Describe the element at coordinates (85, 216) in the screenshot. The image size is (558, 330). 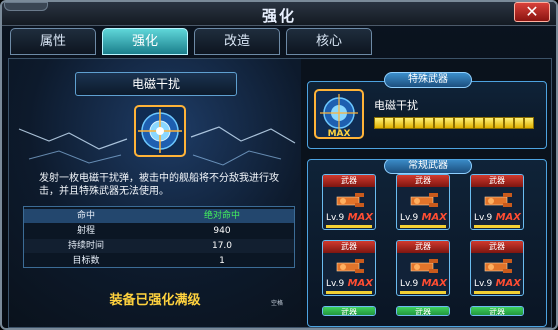
I see `stat-key: 命中` at that location.